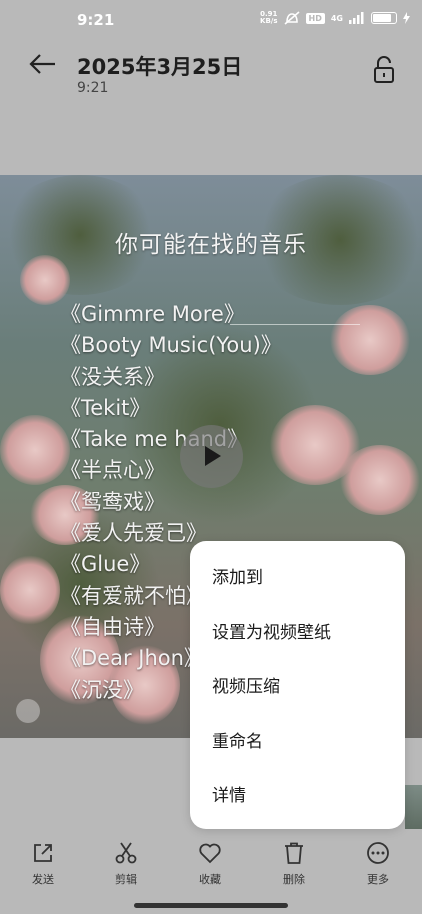 The width and height of the screenshot is (422, 914). I want to click on trash-icon, so click(294, 853).